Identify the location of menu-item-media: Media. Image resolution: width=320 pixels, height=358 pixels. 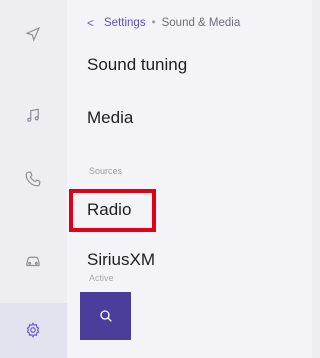
(110, 118).